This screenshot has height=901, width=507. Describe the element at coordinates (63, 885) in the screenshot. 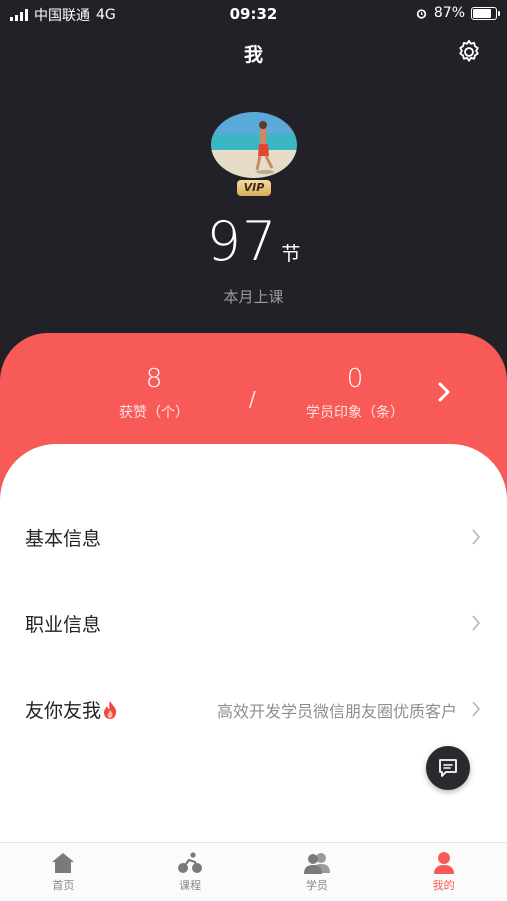

I see `tab-label: 首页` at that location.